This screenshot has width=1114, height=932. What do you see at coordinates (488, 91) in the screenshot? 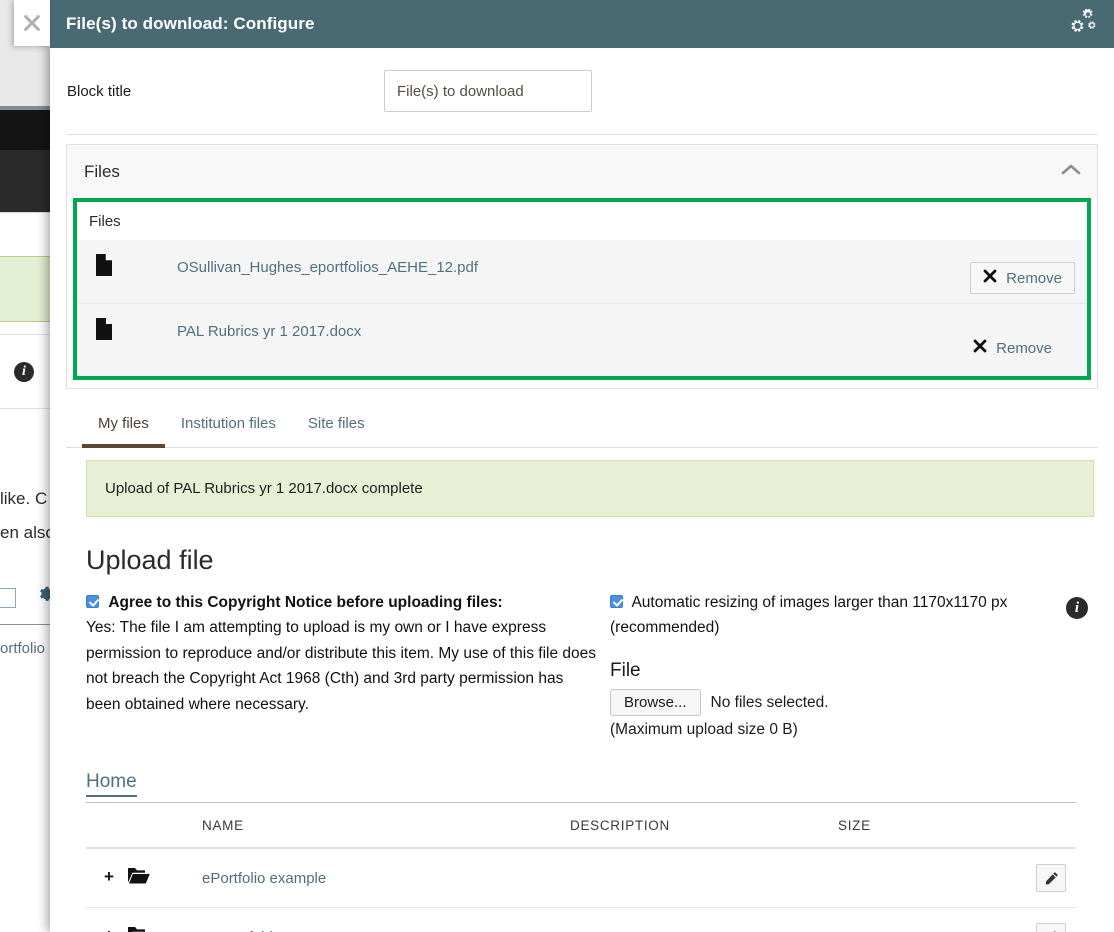
I see `block-title-input` at bounding box center [488, 91].